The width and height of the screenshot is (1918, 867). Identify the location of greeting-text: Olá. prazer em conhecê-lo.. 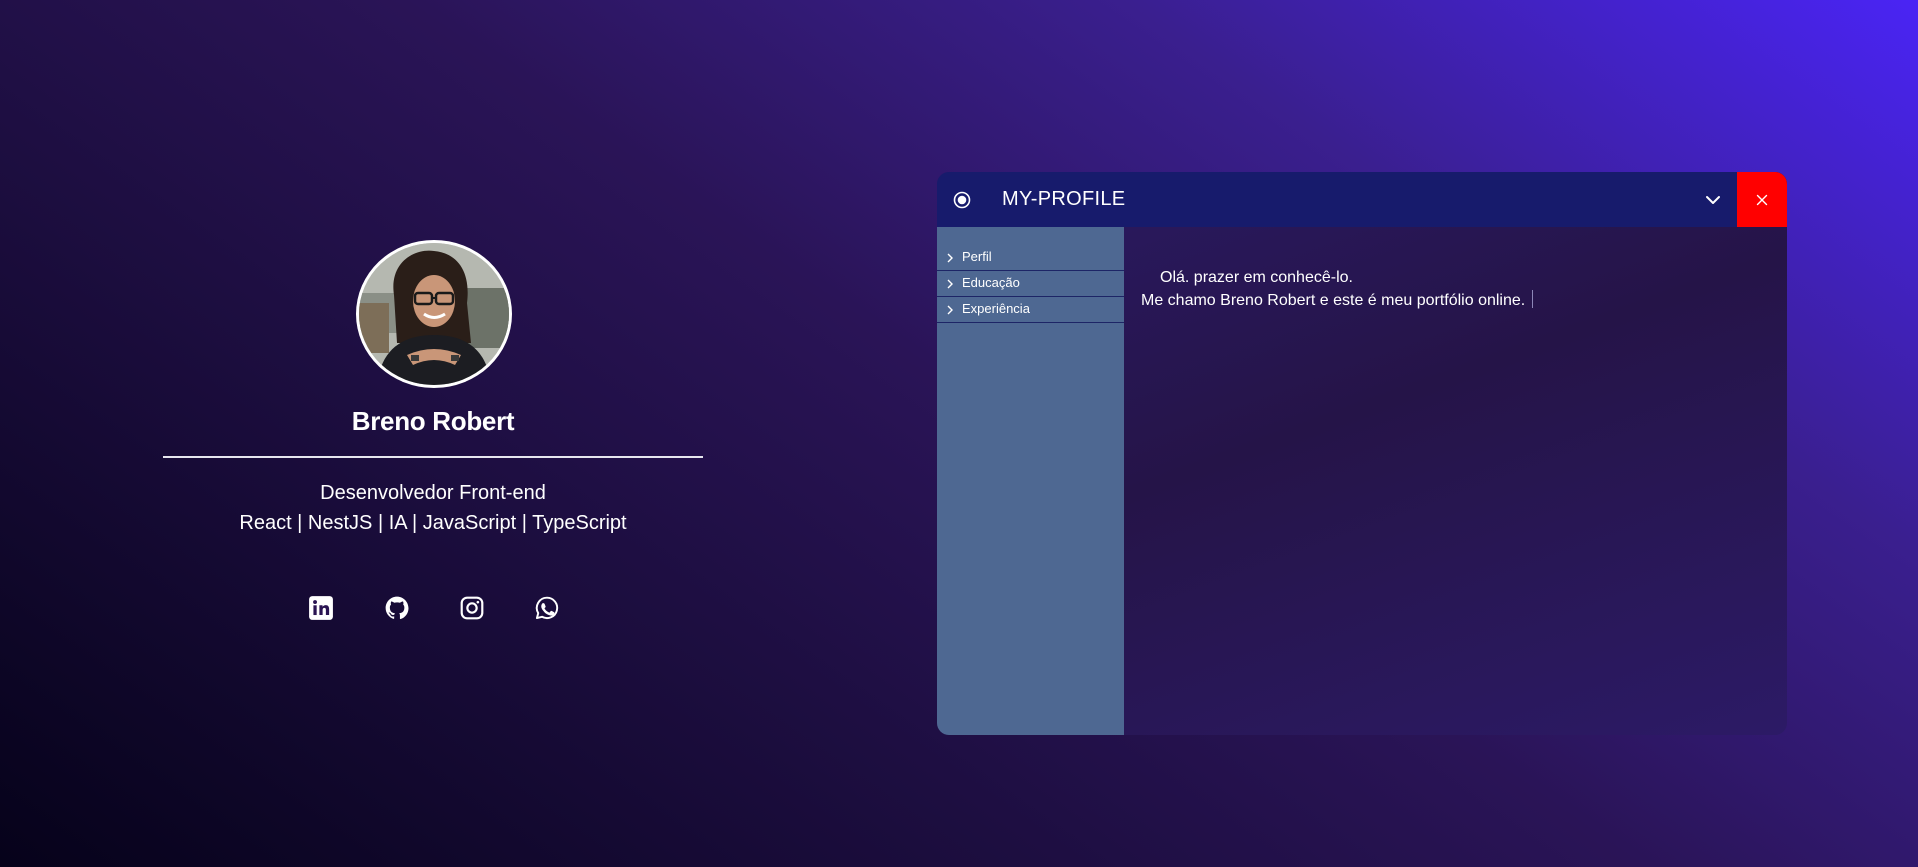
(1256, 277).